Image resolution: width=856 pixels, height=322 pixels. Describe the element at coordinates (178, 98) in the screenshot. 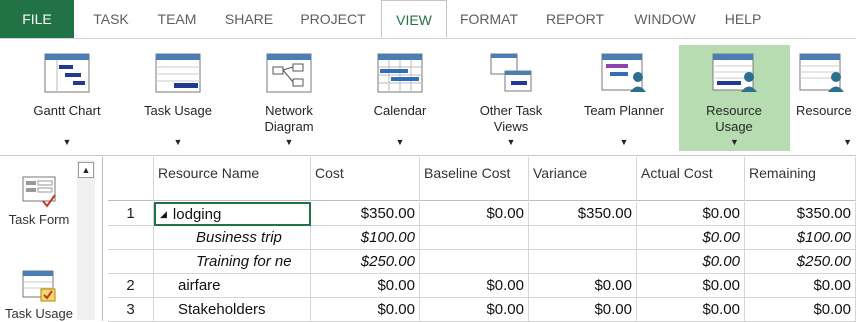

I see `task-usage-button: Task Usage ▼` at that location.